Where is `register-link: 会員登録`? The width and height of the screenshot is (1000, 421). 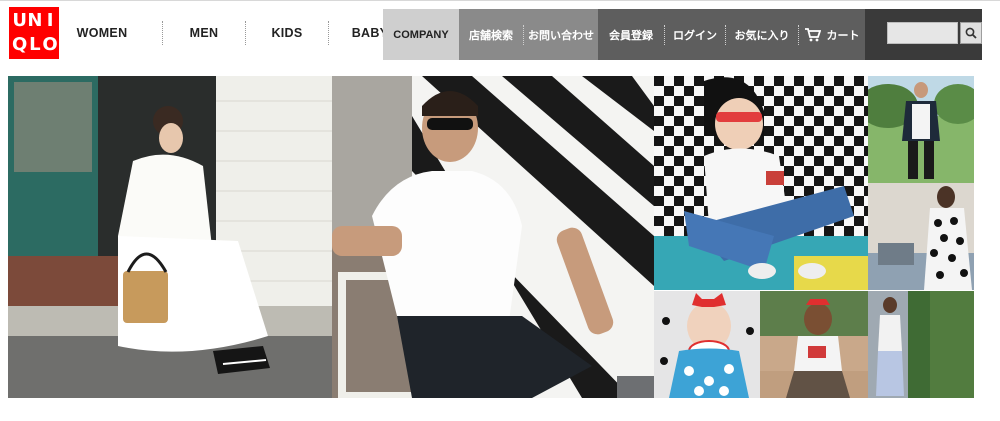
register-link: 会員登録 is located at coordinates (631, 34).